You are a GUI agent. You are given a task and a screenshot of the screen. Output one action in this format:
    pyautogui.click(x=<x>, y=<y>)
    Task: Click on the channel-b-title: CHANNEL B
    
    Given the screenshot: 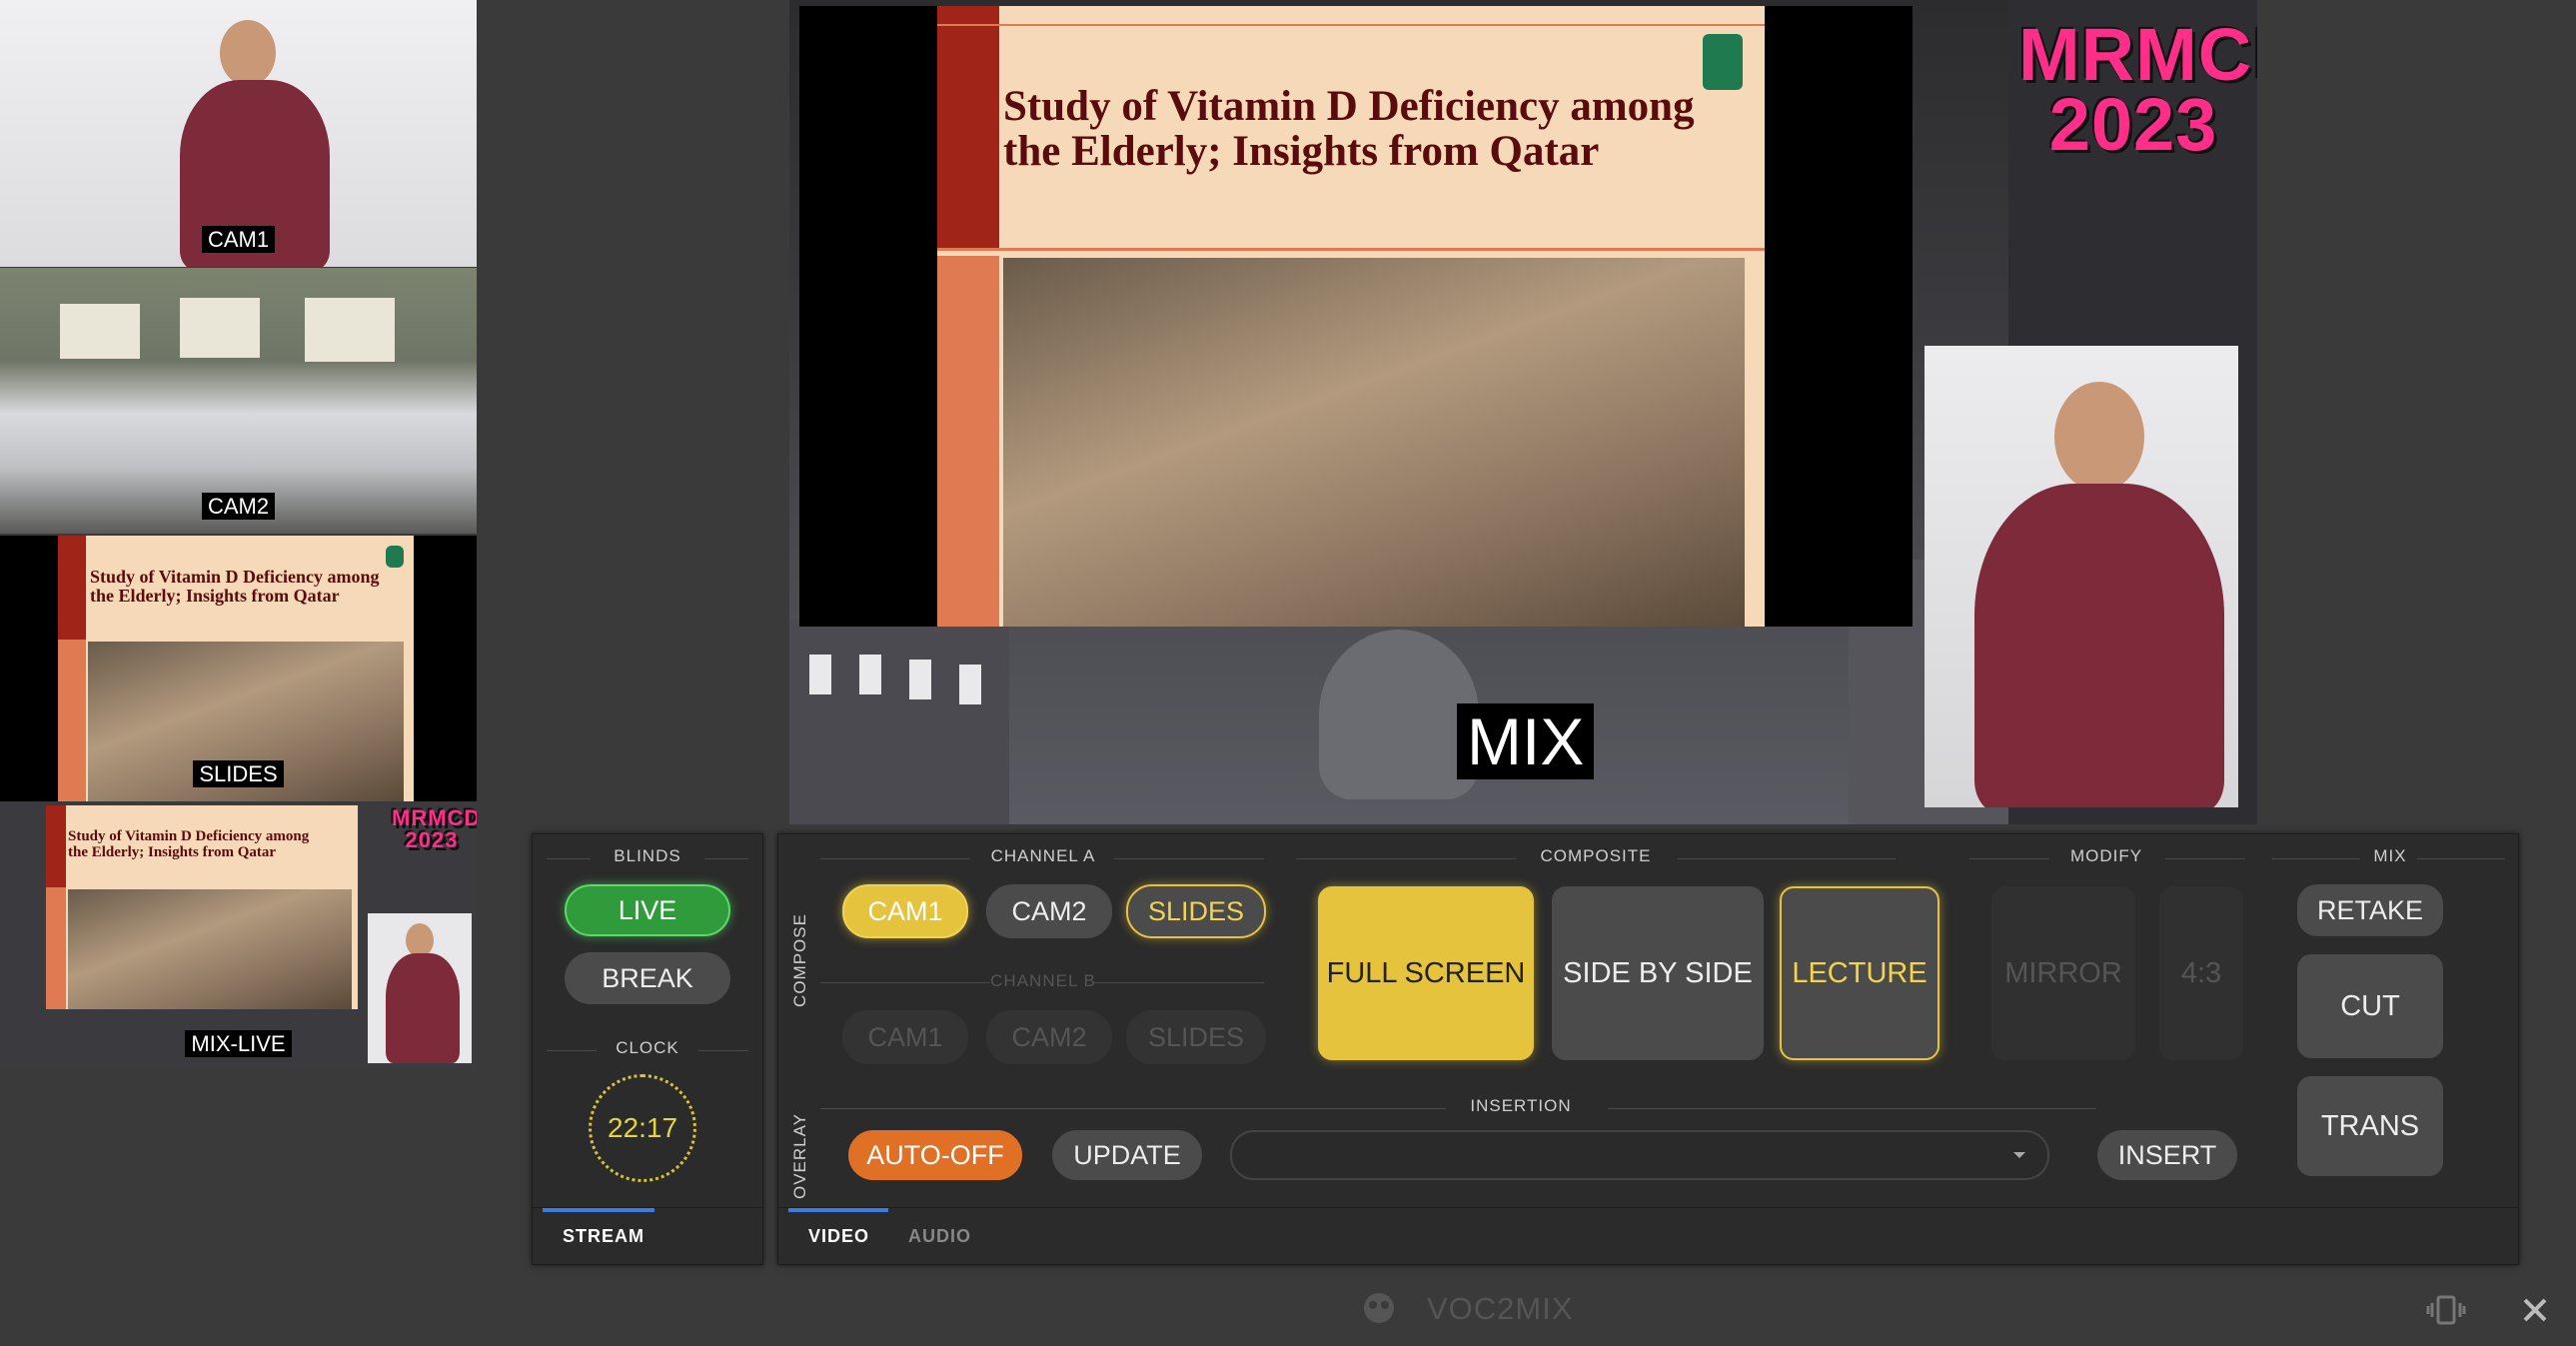 What is the action you would take?
    pyautogui.click(x=1043, y=980)
    